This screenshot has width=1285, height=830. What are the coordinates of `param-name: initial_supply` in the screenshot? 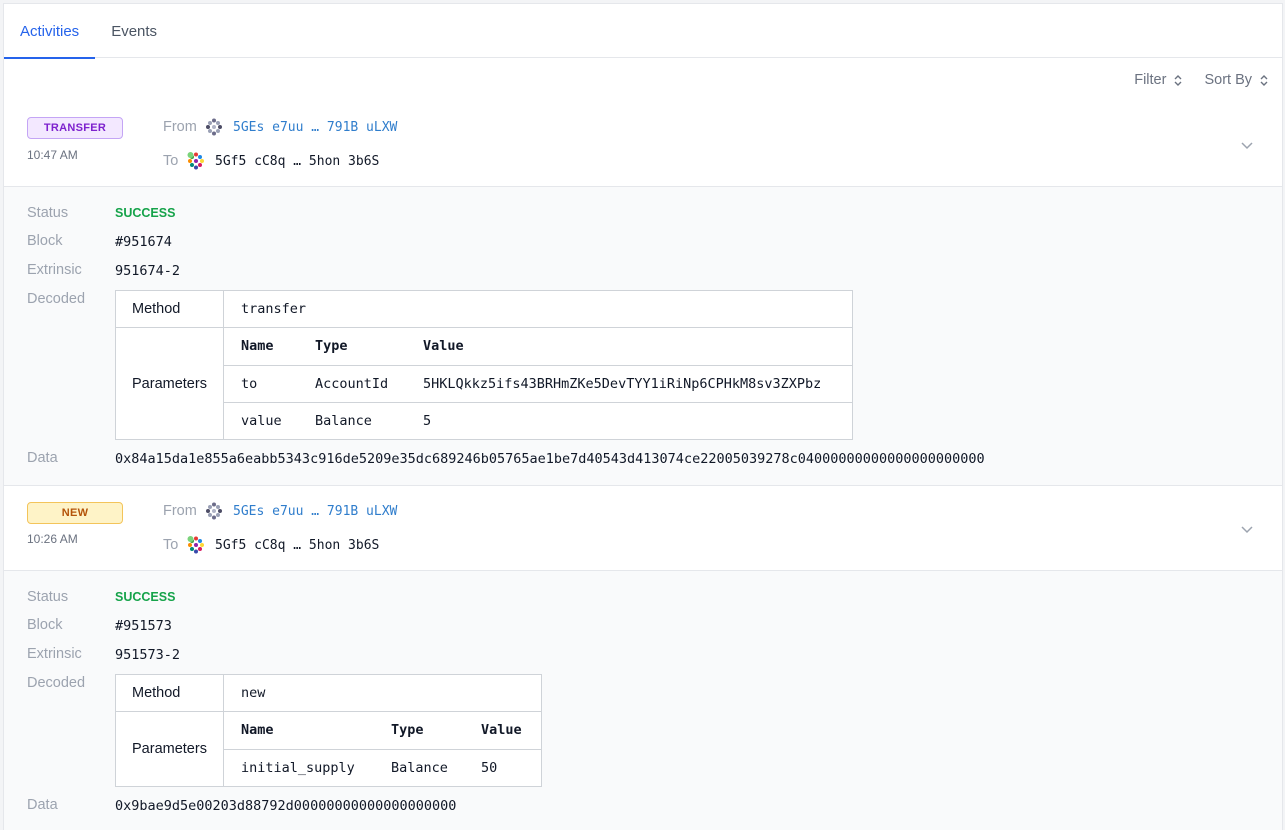 It's located at (298, 767).